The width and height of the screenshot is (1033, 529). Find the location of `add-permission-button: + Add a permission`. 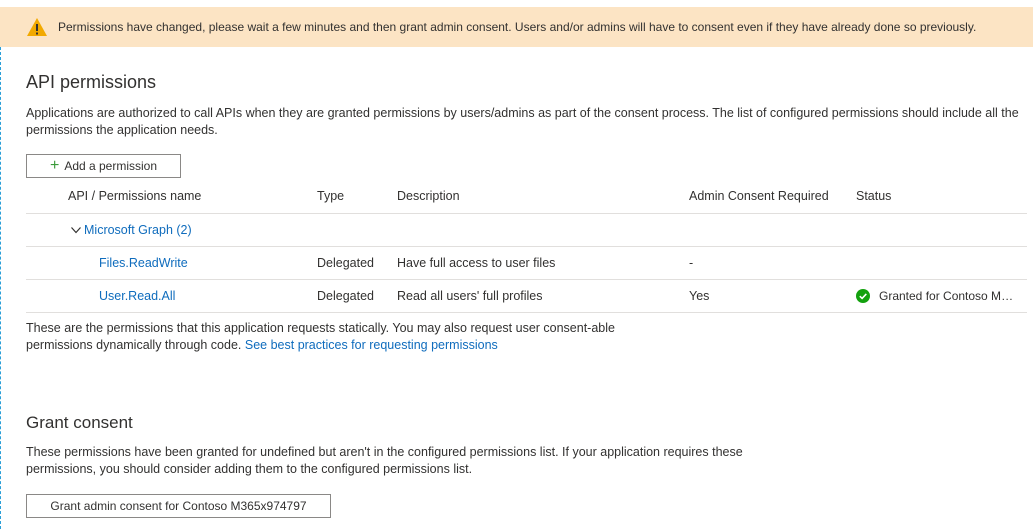

add-permission-button: + Add a permission is located at coordinates (103, 166).